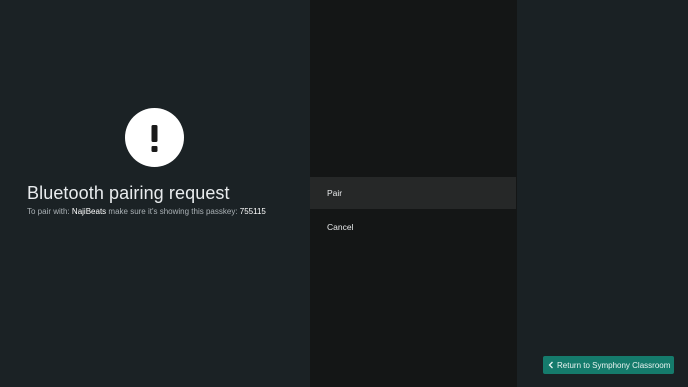 The height and width of the screenshot is (387, 688). What do you see at coordinates (413, 227) in the screenshot?
I see `cancel-button: Cancel` at bounding box center [413, 227].